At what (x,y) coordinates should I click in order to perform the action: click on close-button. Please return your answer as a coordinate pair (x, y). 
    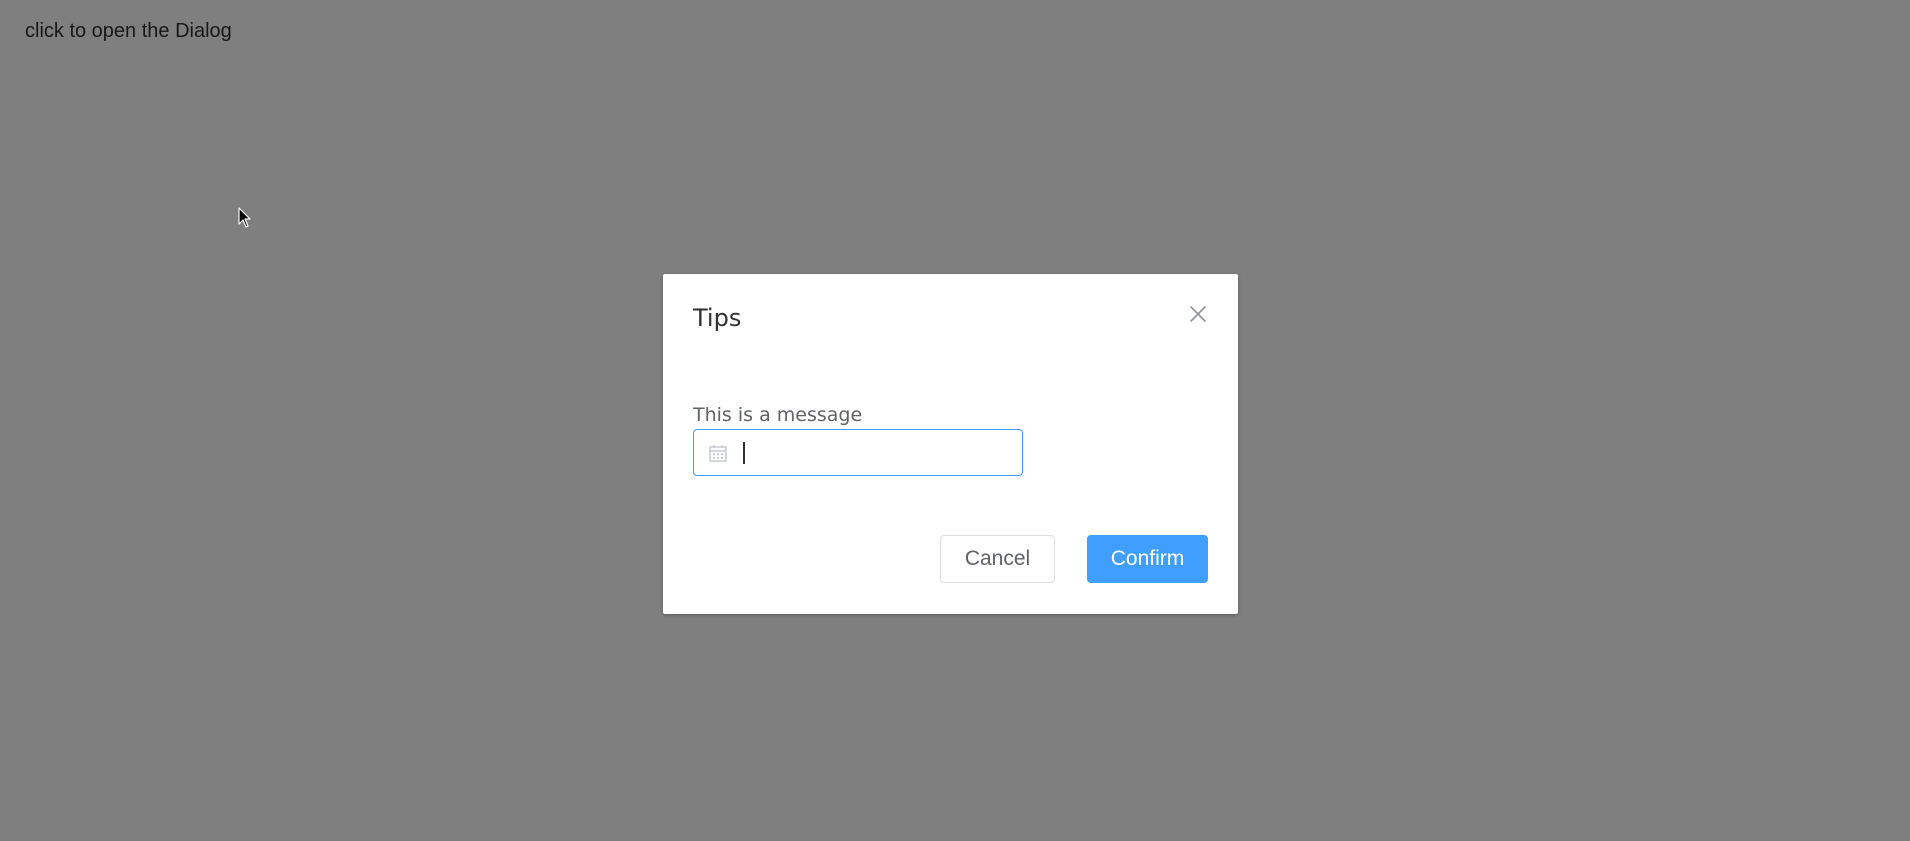
    Looking at the image, I should click on (1198, 314).